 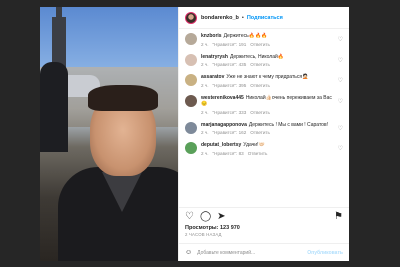 I want to click on share-icon: ➤, so click(x=221, y=216).